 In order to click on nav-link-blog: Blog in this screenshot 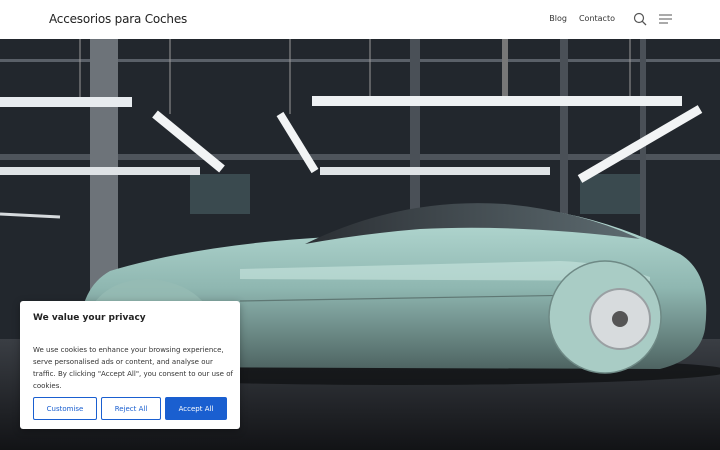, I will do `click(558, 18)`.